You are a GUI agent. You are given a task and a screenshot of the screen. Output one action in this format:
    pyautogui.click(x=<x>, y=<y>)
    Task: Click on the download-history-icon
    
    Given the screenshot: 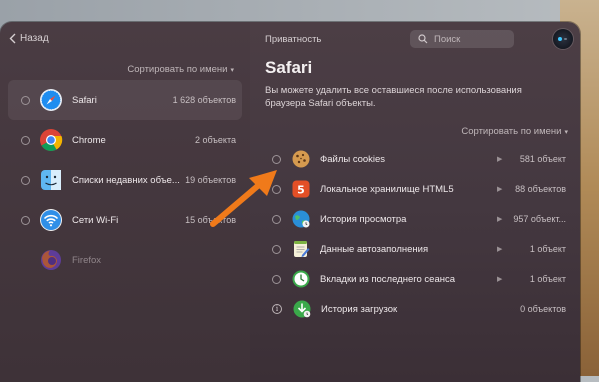 What is the action you would take?
    pyautogui.click(x=302, y=309)
    